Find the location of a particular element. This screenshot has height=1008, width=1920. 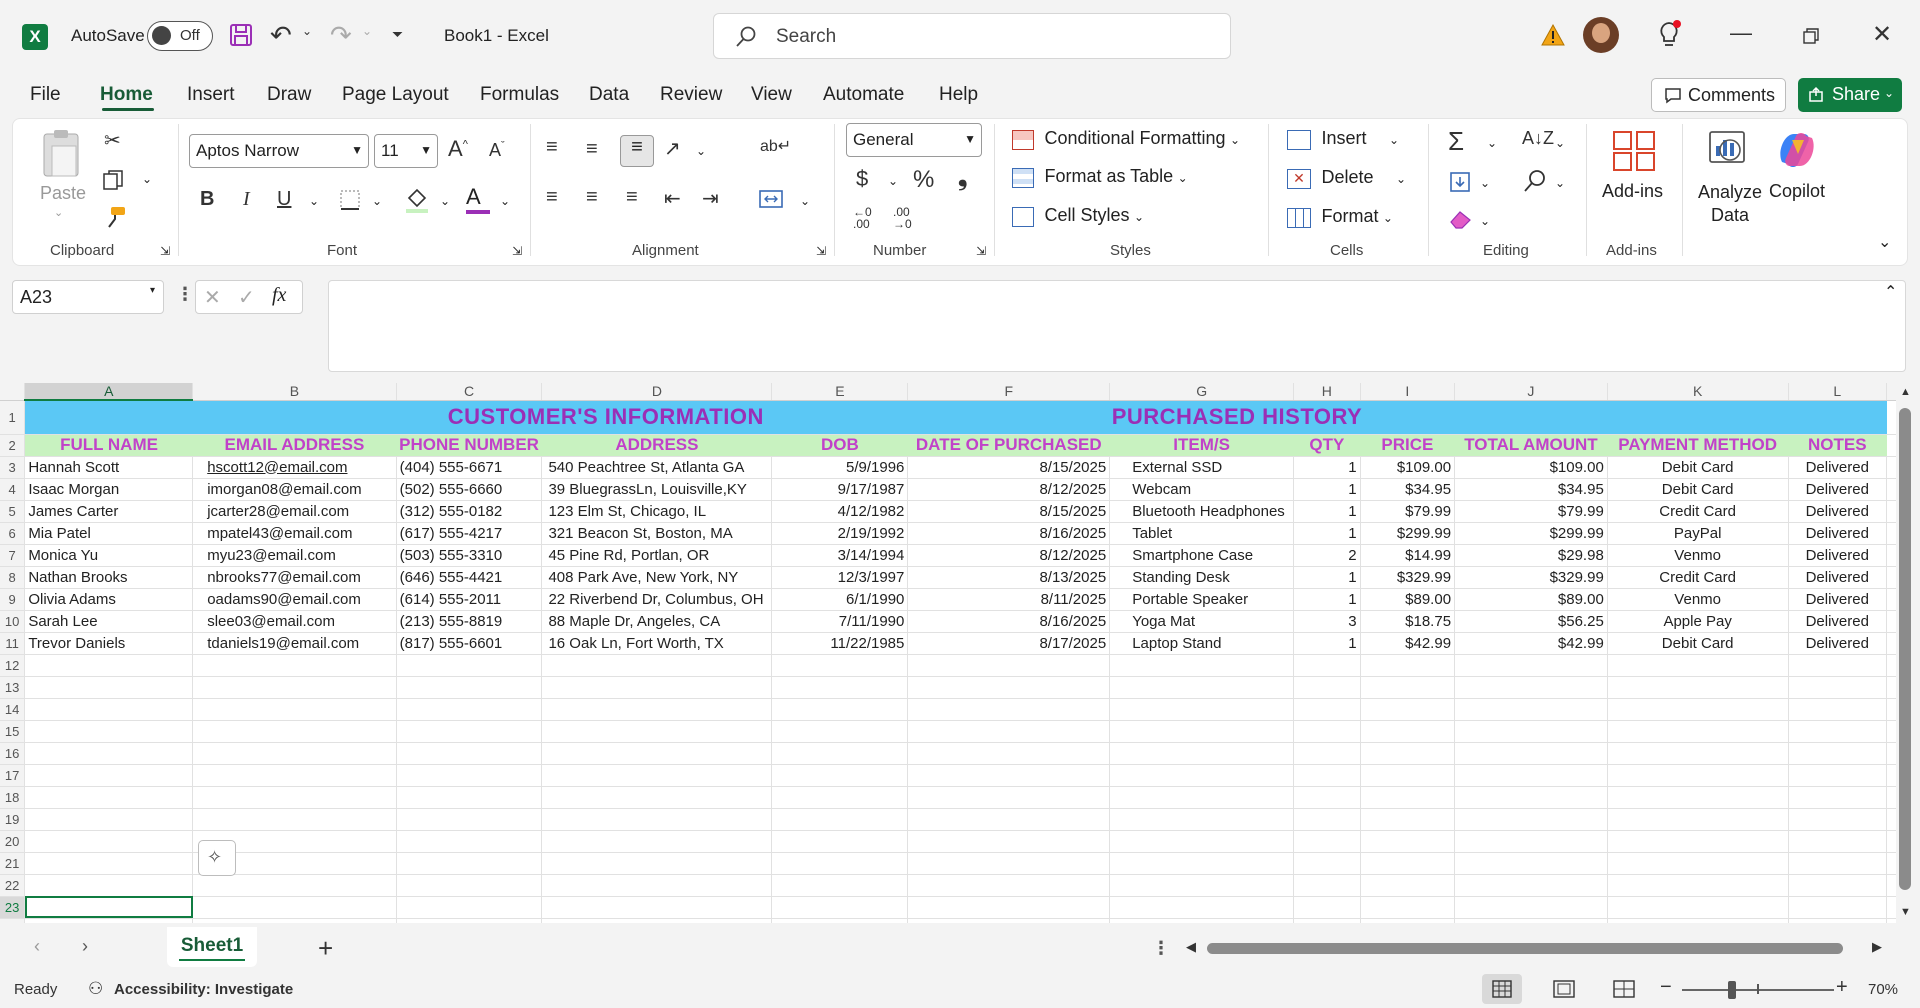

title-band-cell is located at coordinates (940, 417).